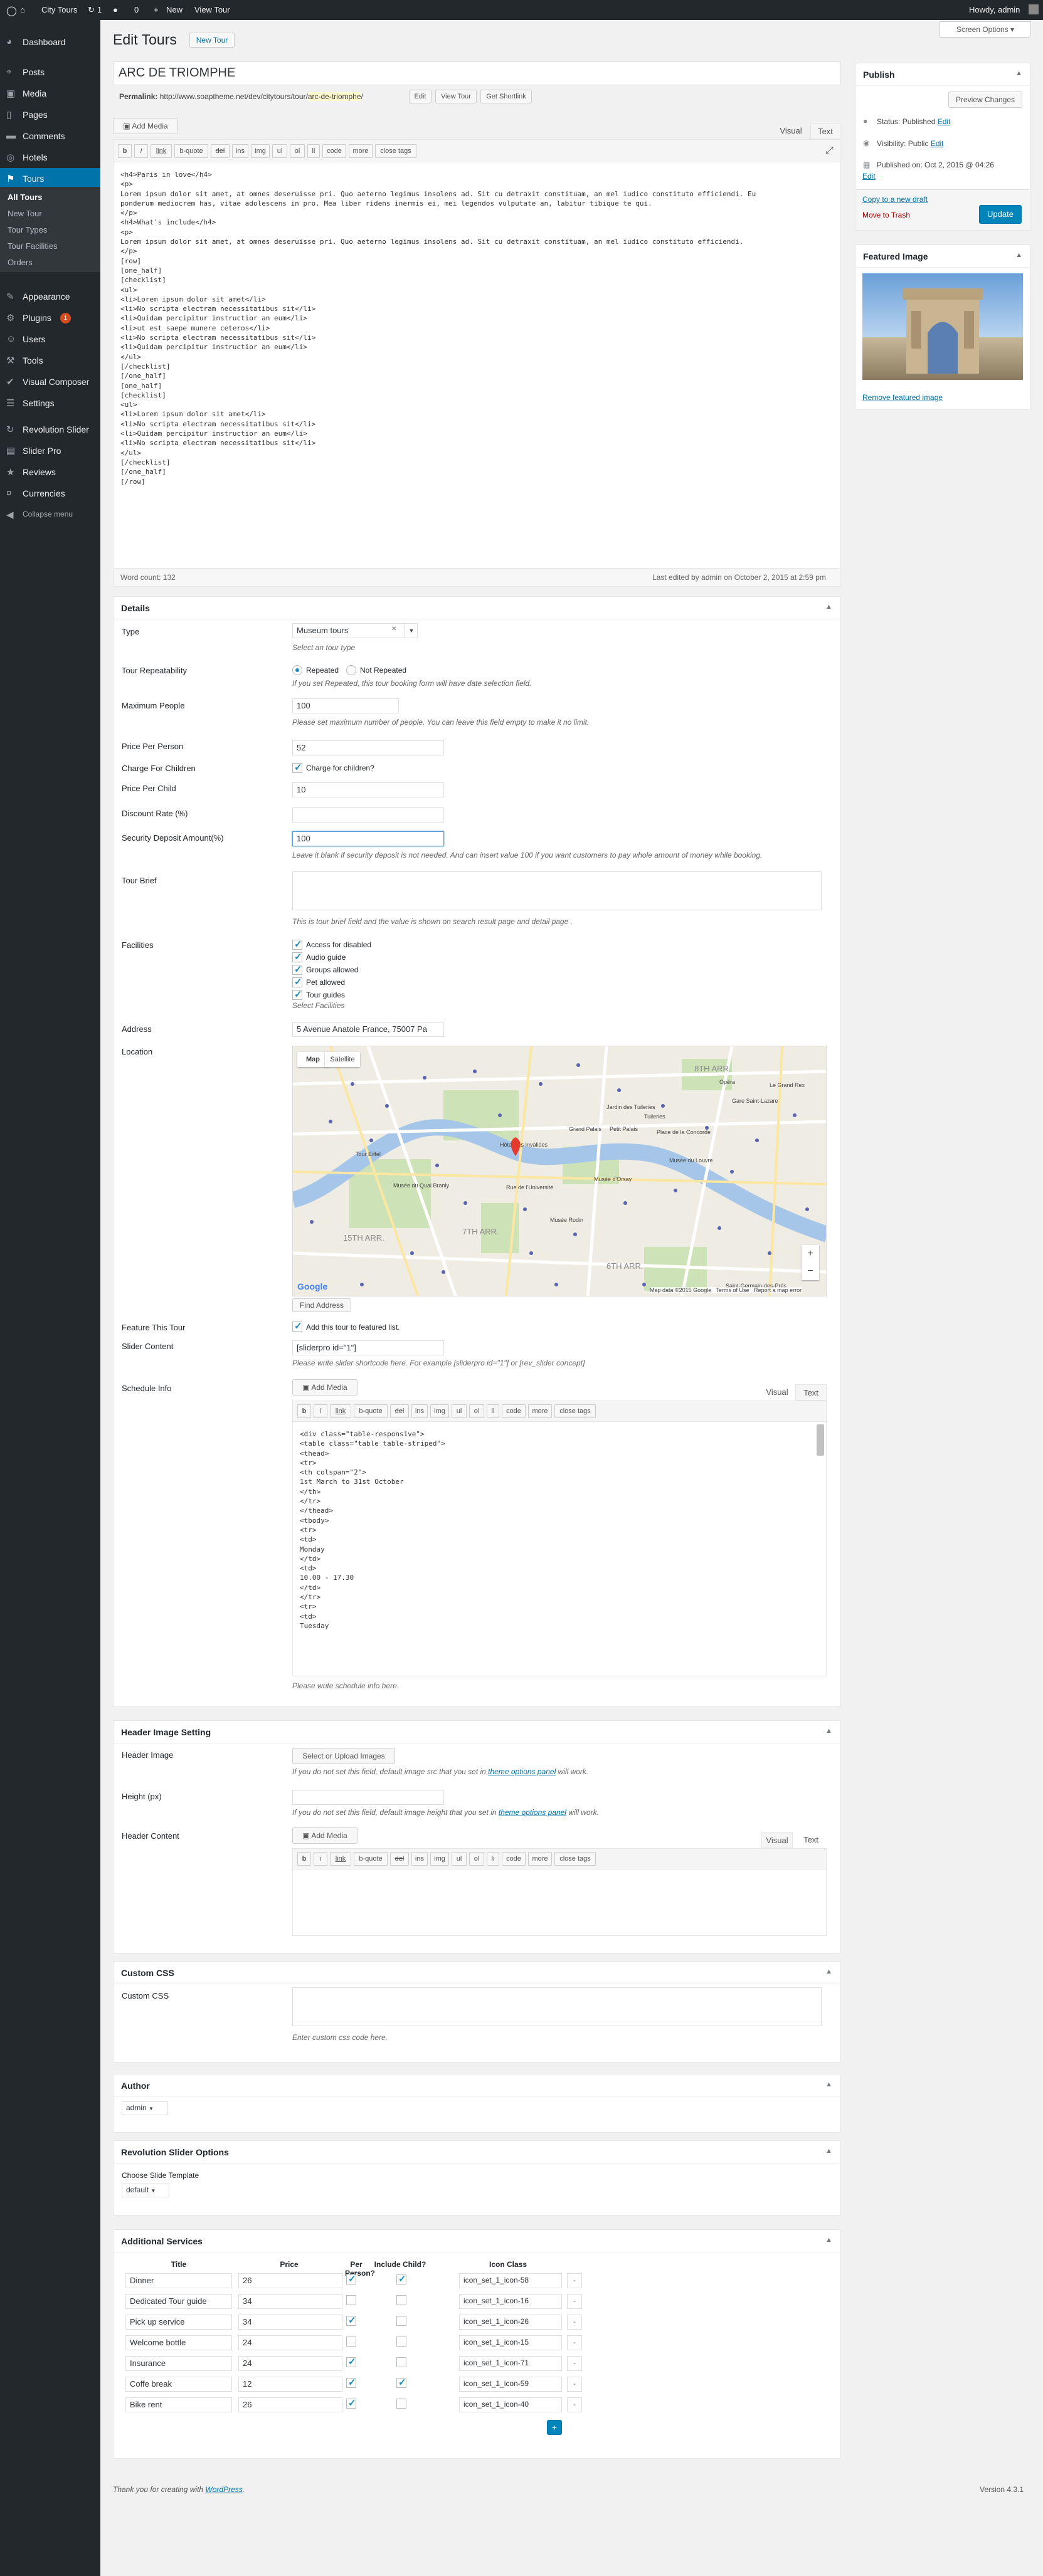 This screenshot has width=1043, height=2576. What do you see at coordinates (297, 670) in the screenshot?
I see `radio-repeated` at bounding box center [297, 670].